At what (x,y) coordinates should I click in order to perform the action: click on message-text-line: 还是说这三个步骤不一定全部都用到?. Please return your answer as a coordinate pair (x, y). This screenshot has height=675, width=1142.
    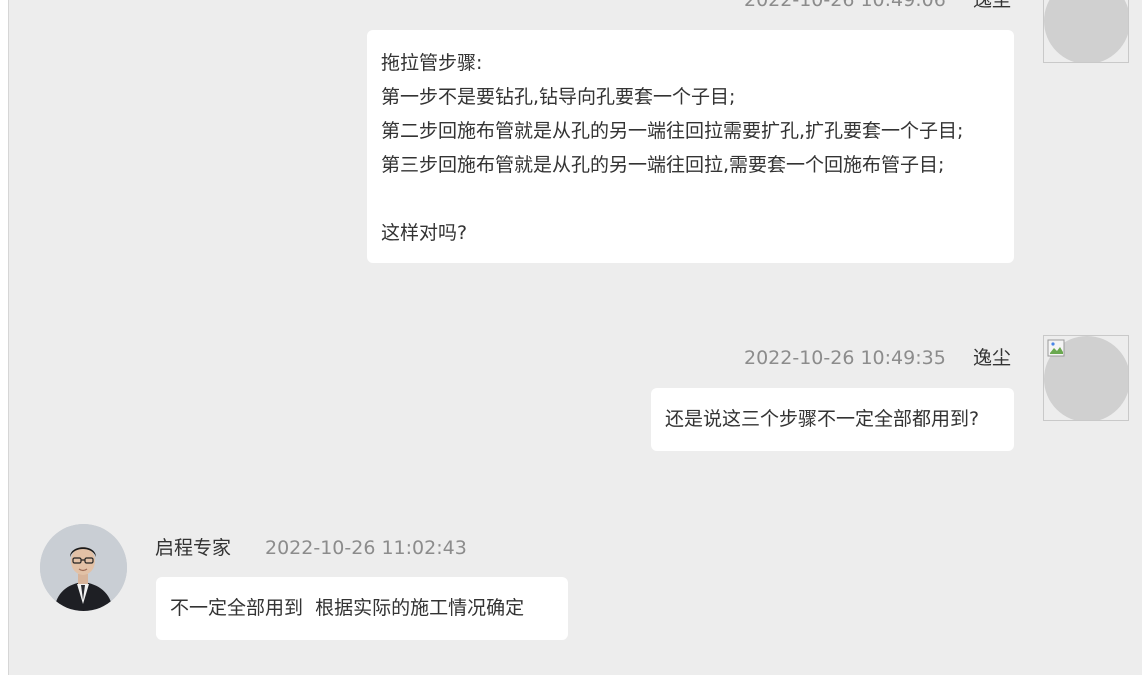
    Looking at the image, I should click on (822, 419).